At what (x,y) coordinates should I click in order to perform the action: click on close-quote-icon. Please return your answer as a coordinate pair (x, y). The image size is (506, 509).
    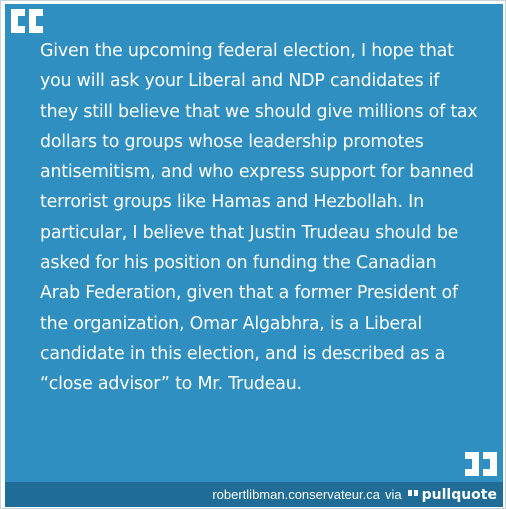
    Looking at the image, I should click on (481, 464).